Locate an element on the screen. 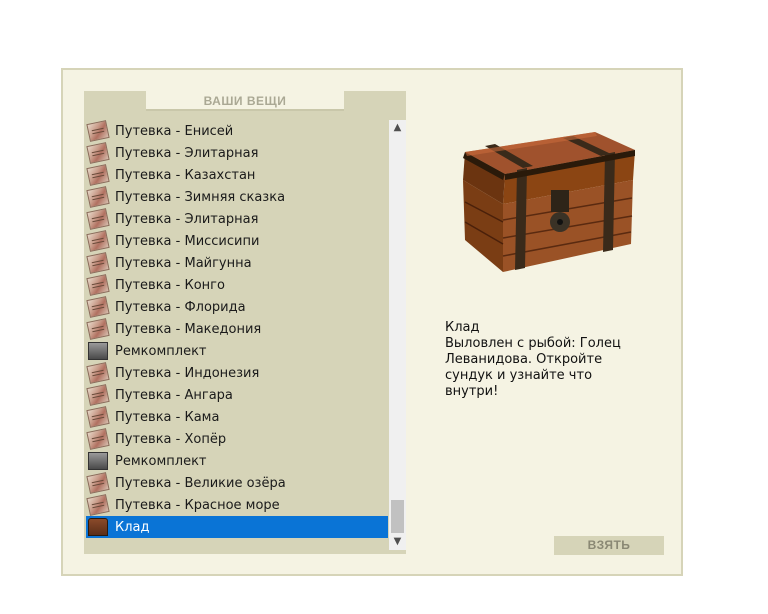 This screenshot has height=614, width=768. list-item: Путевка - Красное море is located at coordinates (237, 505).